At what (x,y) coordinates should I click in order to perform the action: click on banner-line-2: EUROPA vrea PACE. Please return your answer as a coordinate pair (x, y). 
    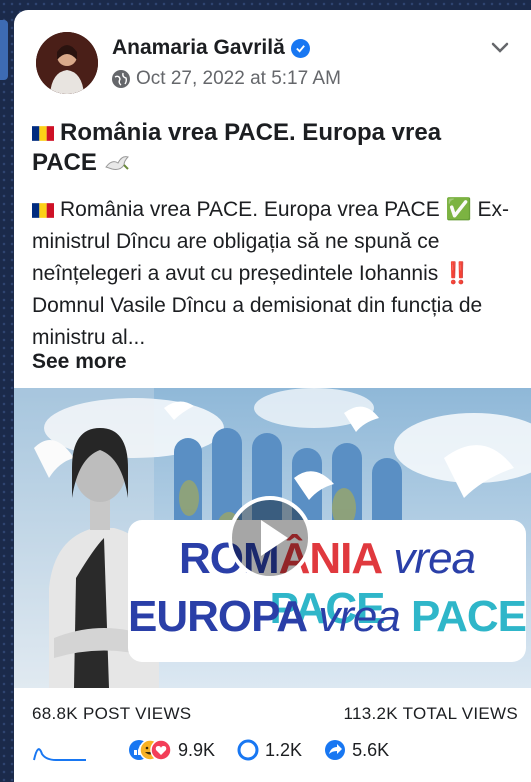
    Looking at the image, I should click on (327, 616).